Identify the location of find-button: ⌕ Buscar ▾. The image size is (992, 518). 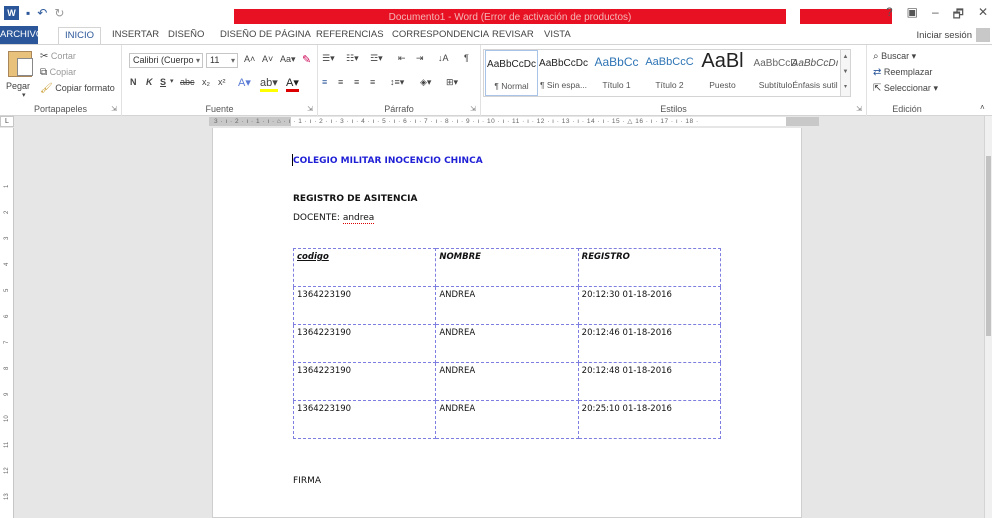
(894, 56).